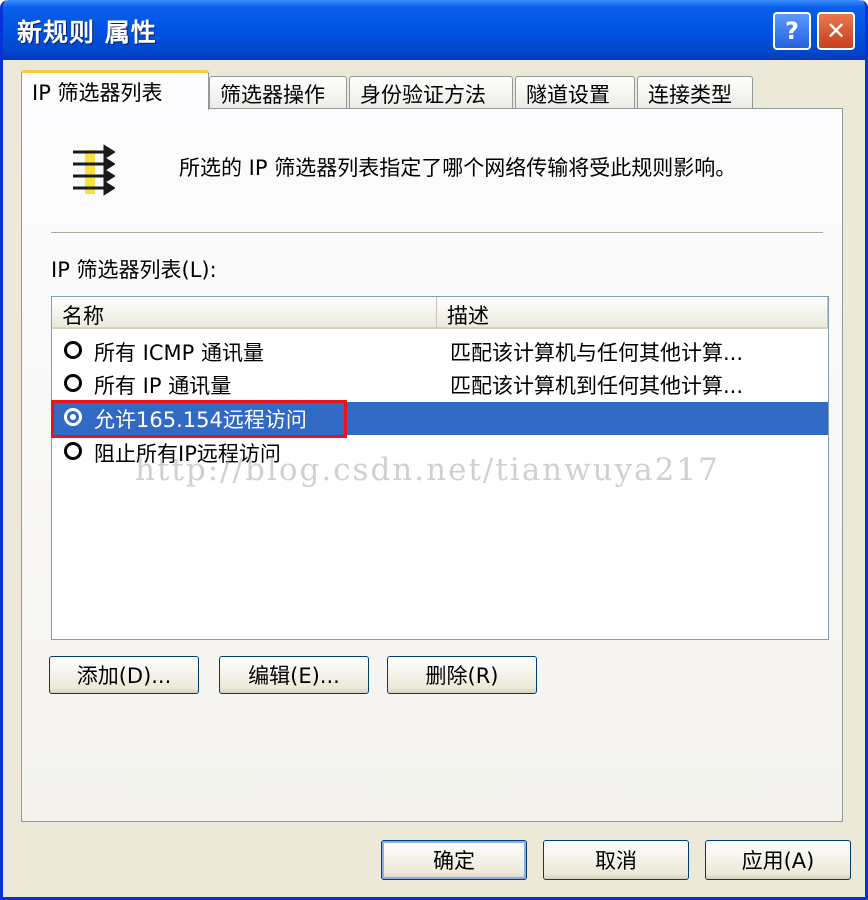 The image size is (868, 900). I want to click on close-button: ✕, so click(836, 31).